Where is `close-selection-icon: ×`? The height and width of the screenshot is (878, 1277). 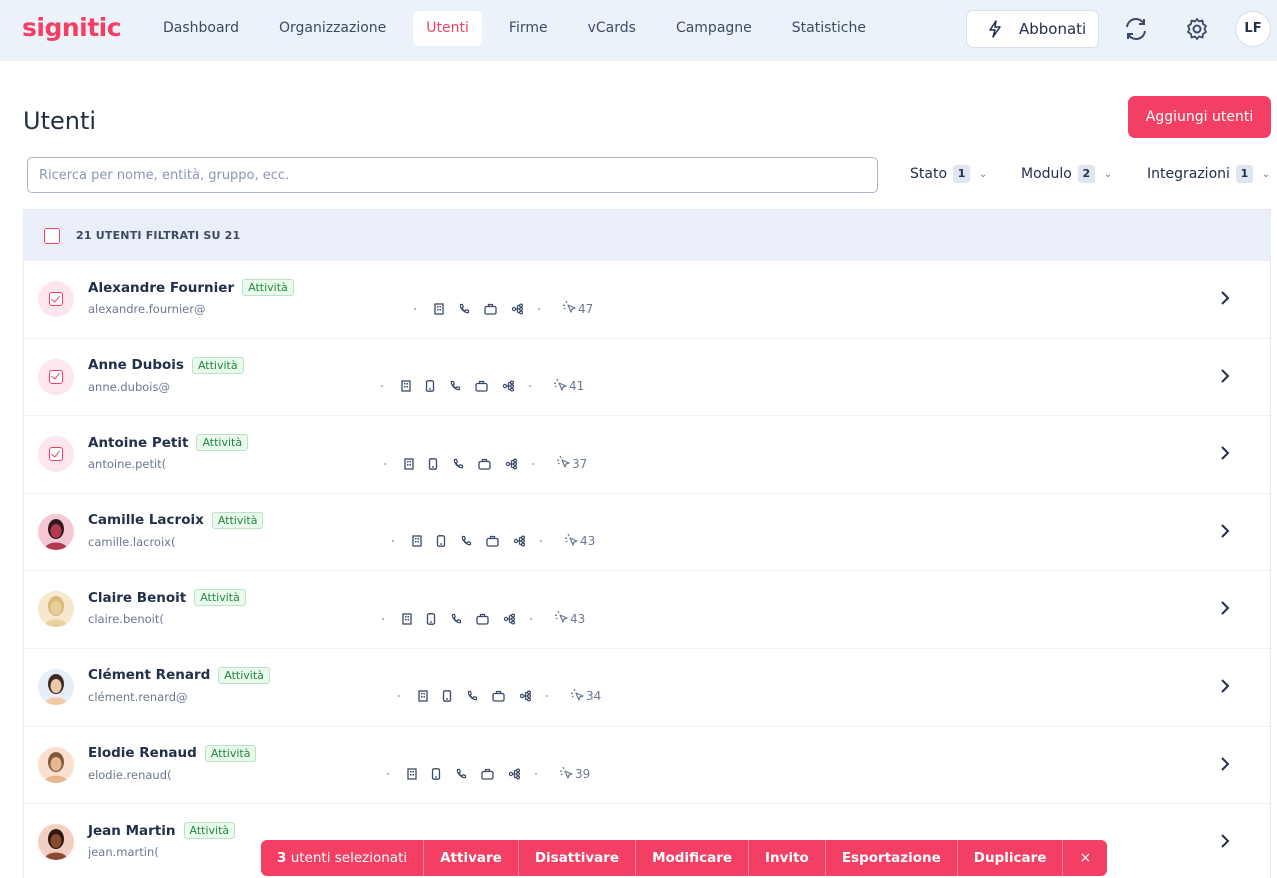
close-selection-icon: × is located at coordinates (1085, 858).